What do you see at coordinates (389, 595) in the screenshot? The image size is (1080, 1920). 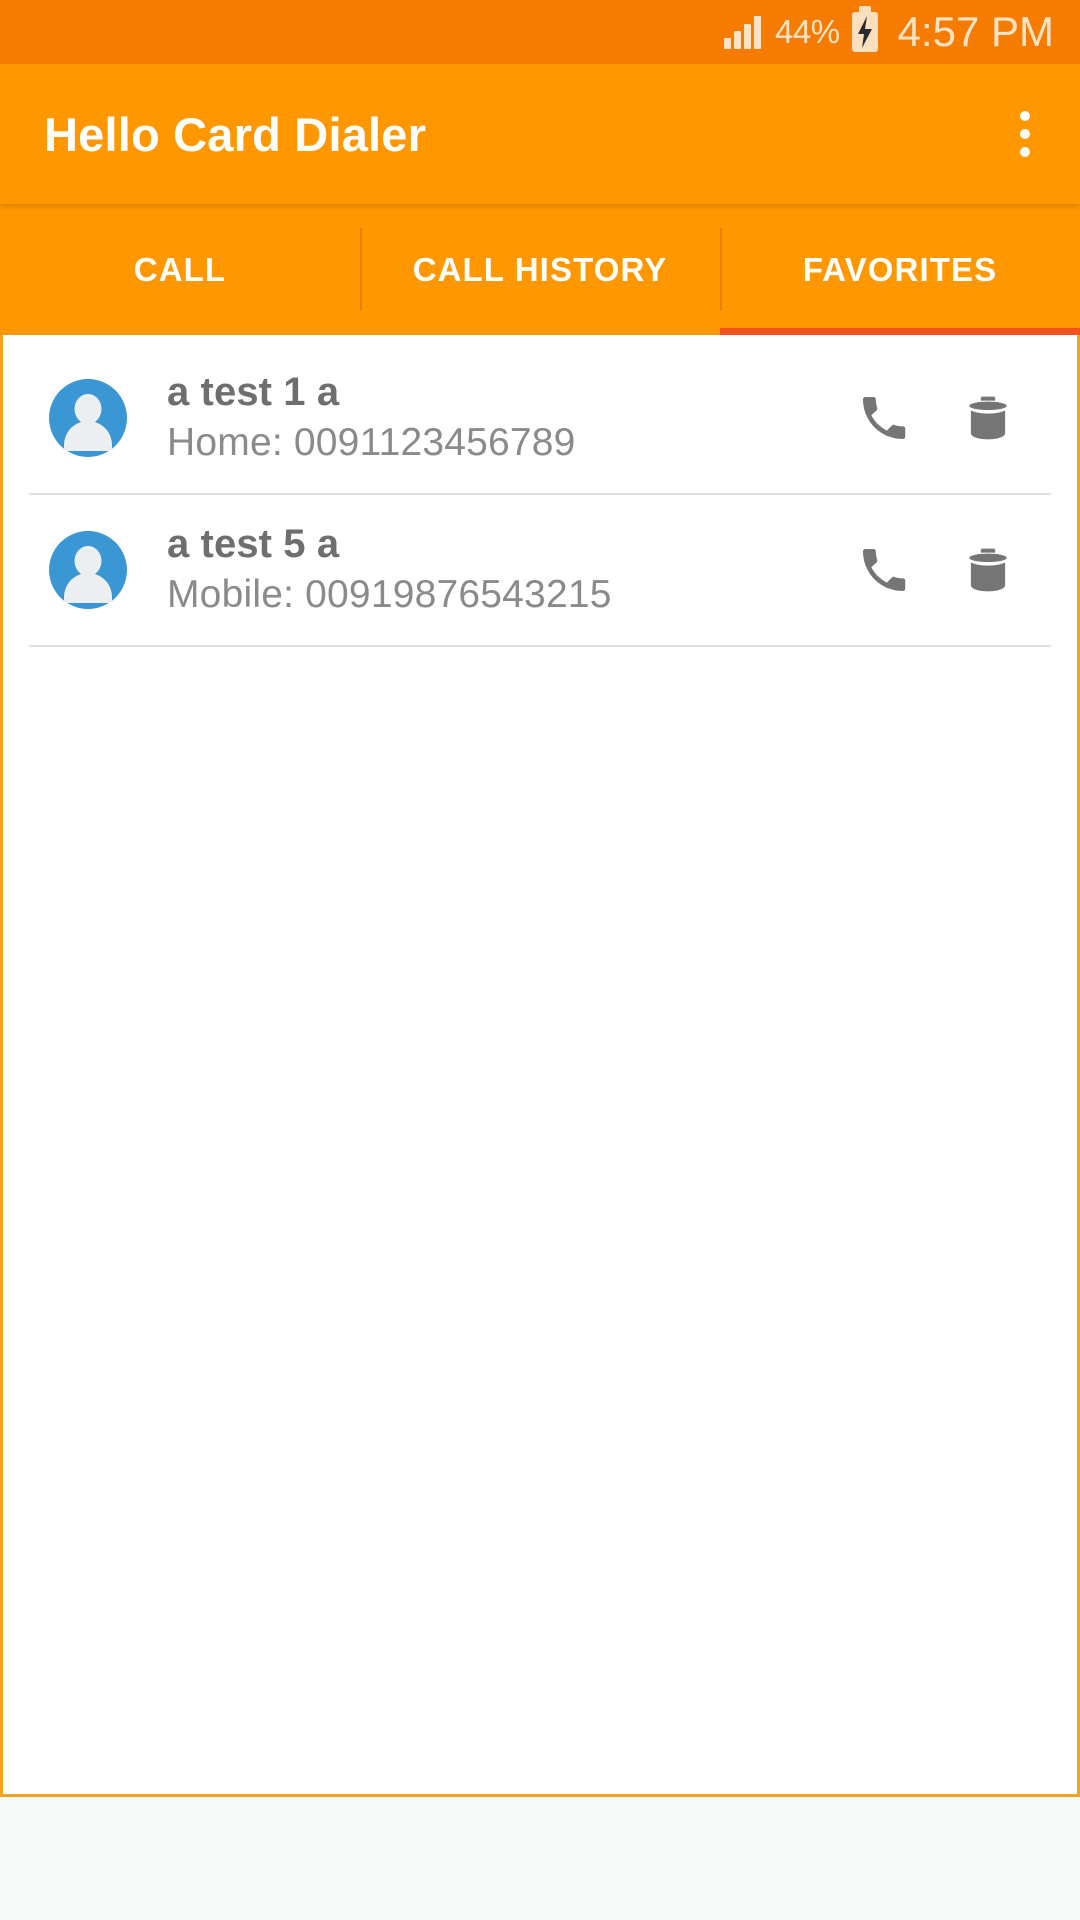 I see `contact-number: Mobile: 00919876543215` at bounding box center [389, 595].